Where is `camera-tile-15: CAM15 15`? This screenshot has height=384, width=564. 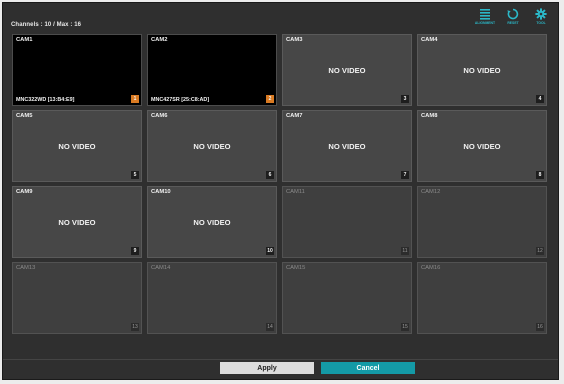 camera-tile-15: CAM15 15 is located at coordinates (347, 298).